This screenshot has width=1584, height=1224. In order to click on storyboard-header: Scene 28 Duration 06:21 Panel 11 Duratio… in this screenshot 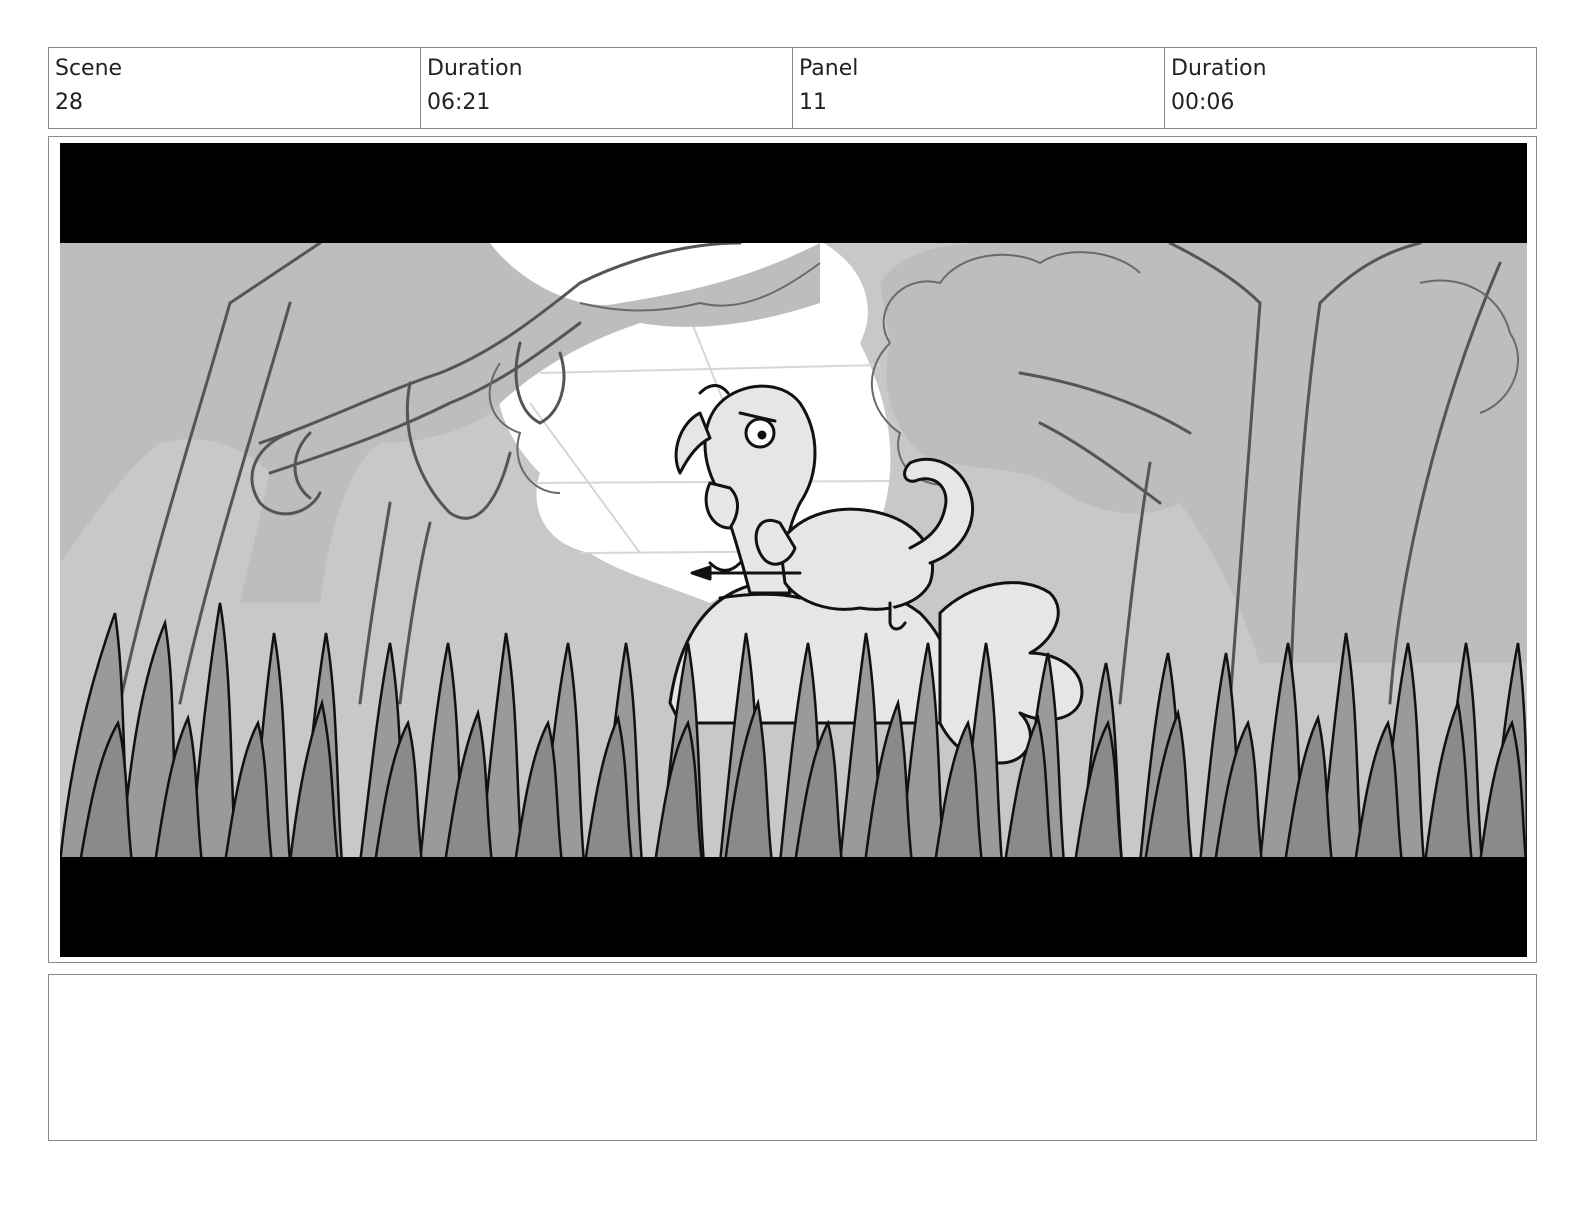, I will do `click(792, 88)`.